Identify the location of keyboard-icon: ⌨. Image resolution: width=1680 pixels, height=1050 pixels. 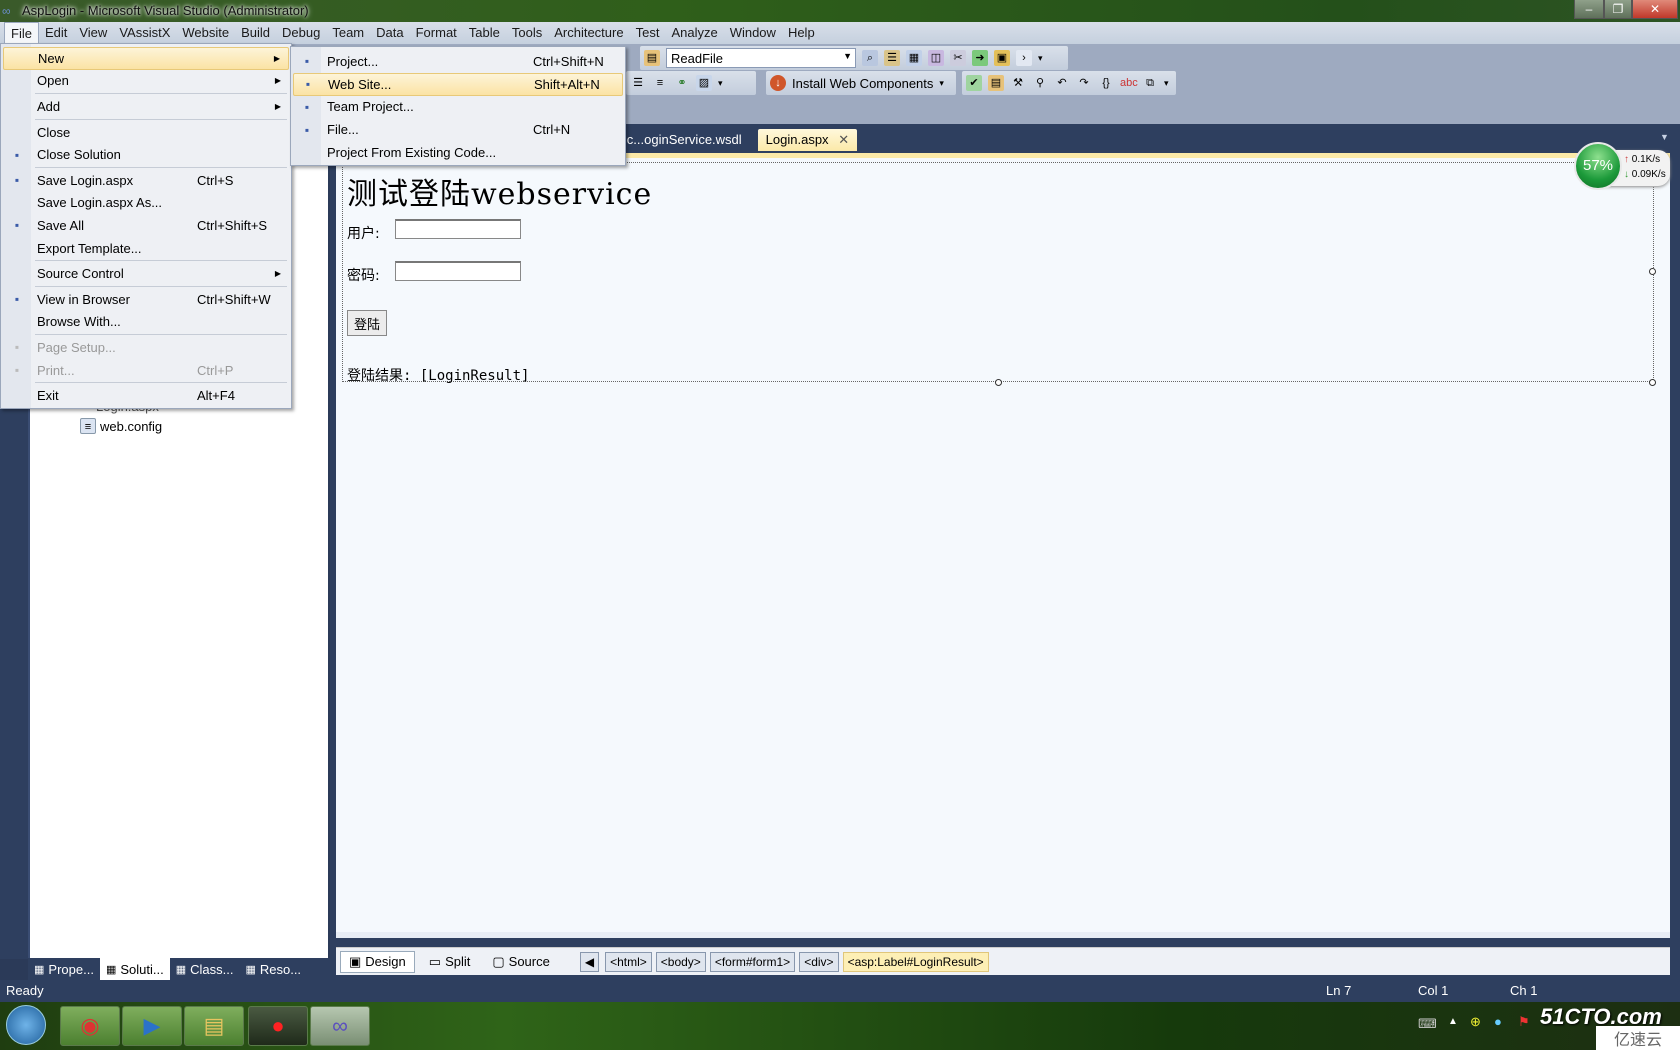
(1427, 1024).